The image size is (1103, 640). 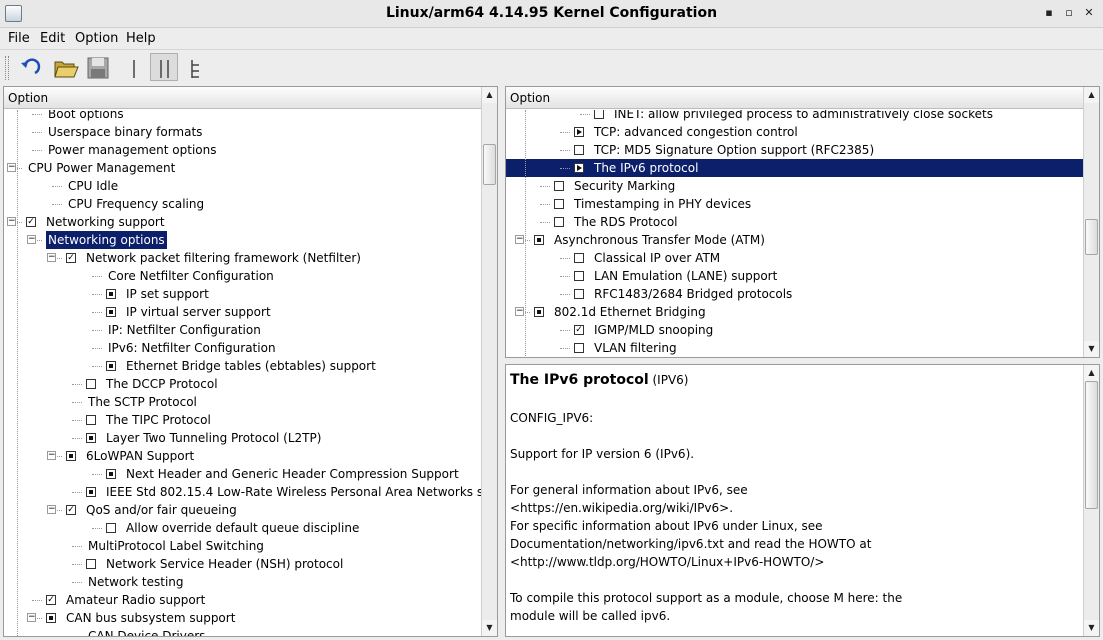 I want to click on tree-row: IP set support, so click(x=242, y=294).